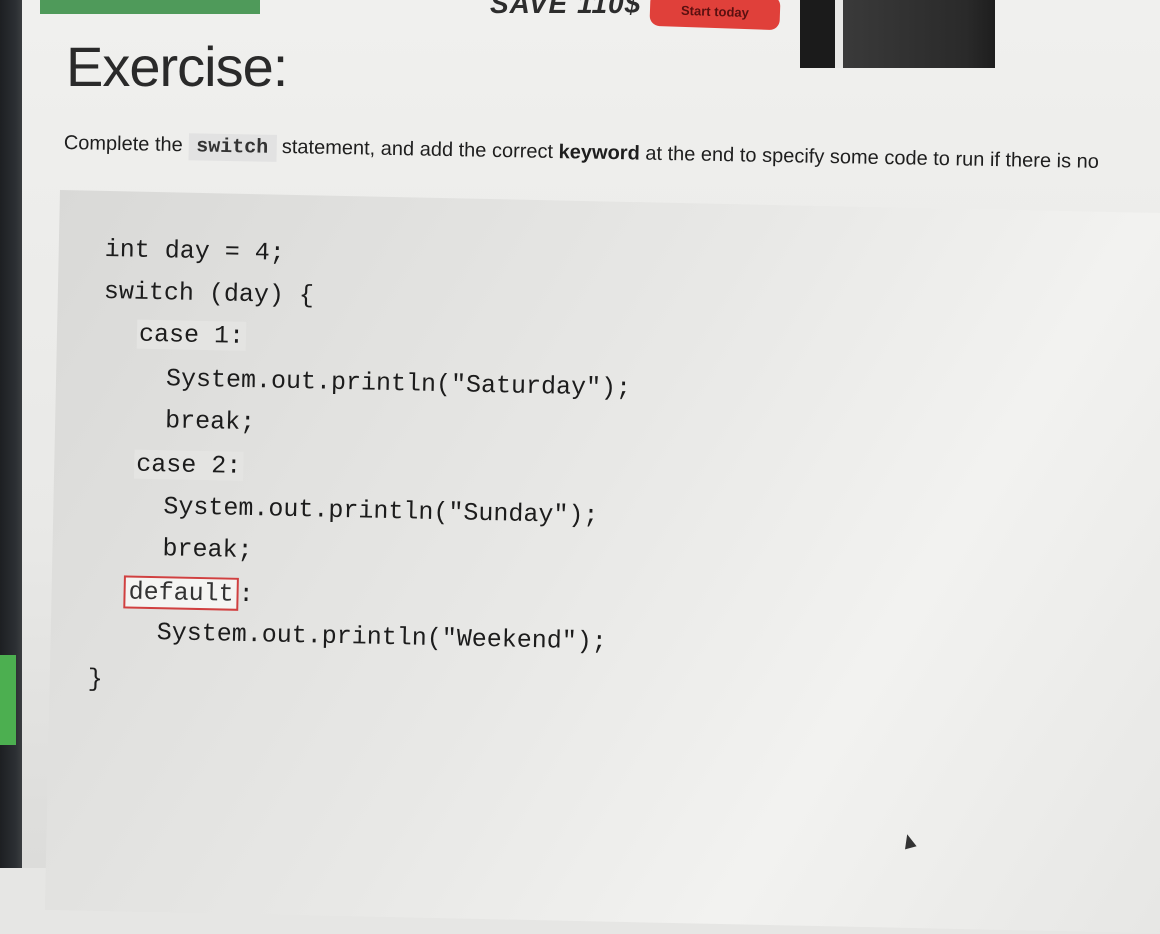  What do you see at coordinates (126, 144) in the screenshot?
I see `instruction-text: Complete the` at bounding box center [126, 144].